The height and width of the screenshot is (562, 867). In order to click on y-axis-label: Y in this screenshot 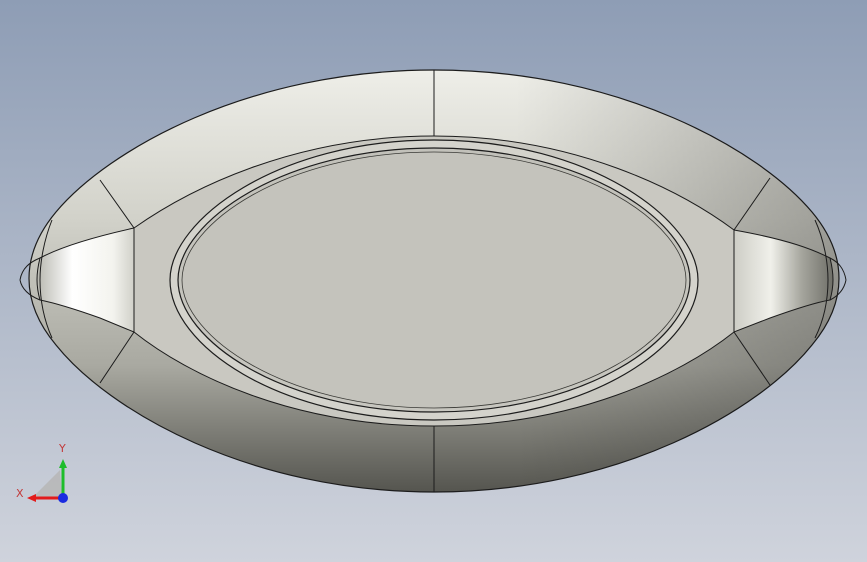, I will do `click(62, 448)`.